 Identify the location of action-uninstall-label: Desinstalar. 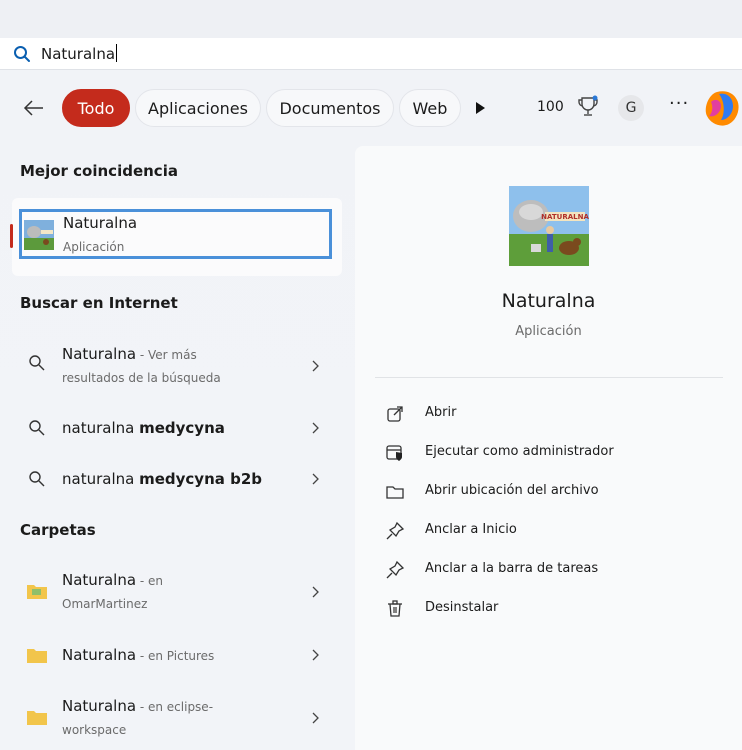
(462, 607).